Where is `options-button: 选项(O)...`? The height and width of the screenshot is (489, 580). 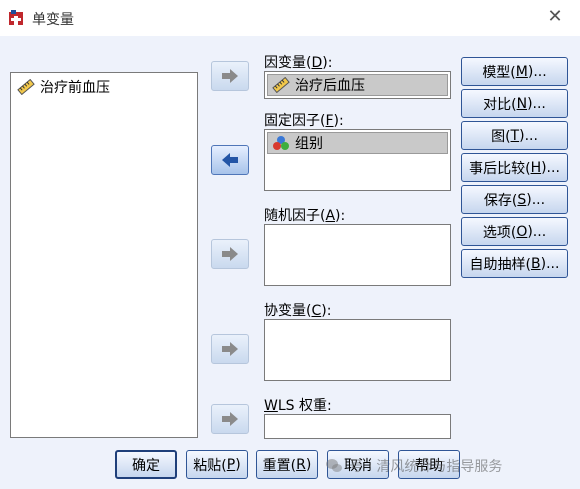 options-button: 选项(O)... is located at coordinates (514, 231).